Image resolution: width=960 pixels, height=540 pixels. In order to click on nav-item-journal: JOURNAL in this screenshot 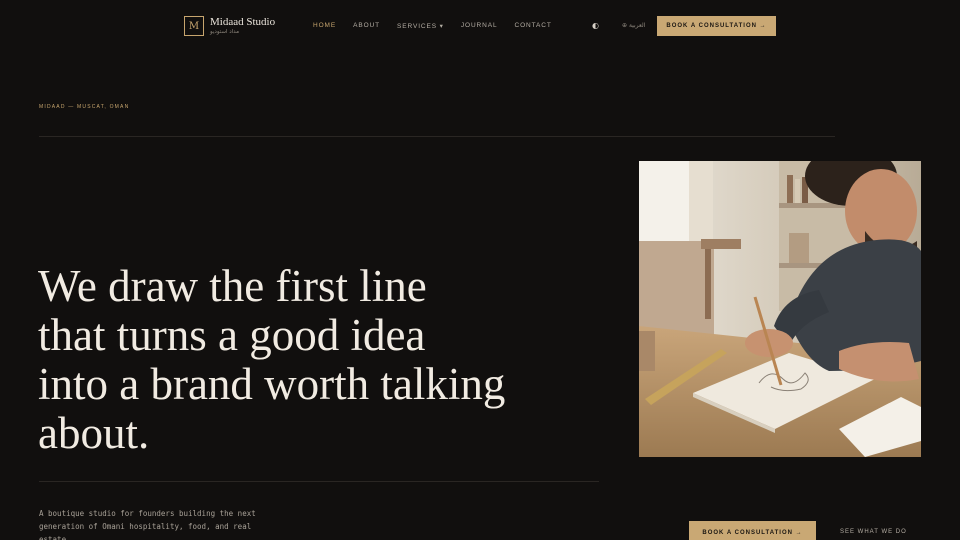, I will do `click(479, 26)`.